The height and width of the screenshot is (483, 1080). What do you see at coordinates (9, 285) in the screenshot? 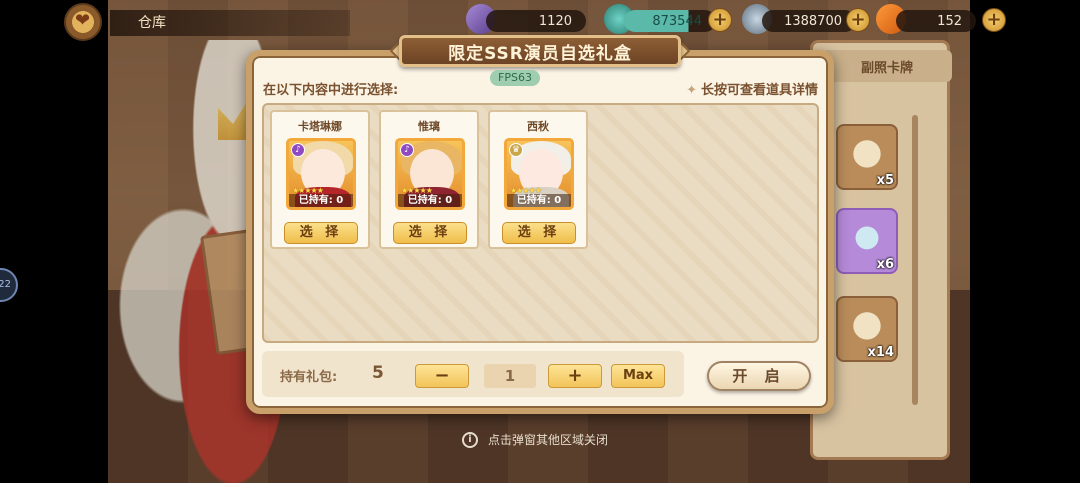
I see `side-float-bubble: 22` at bounding box center [9, 285].